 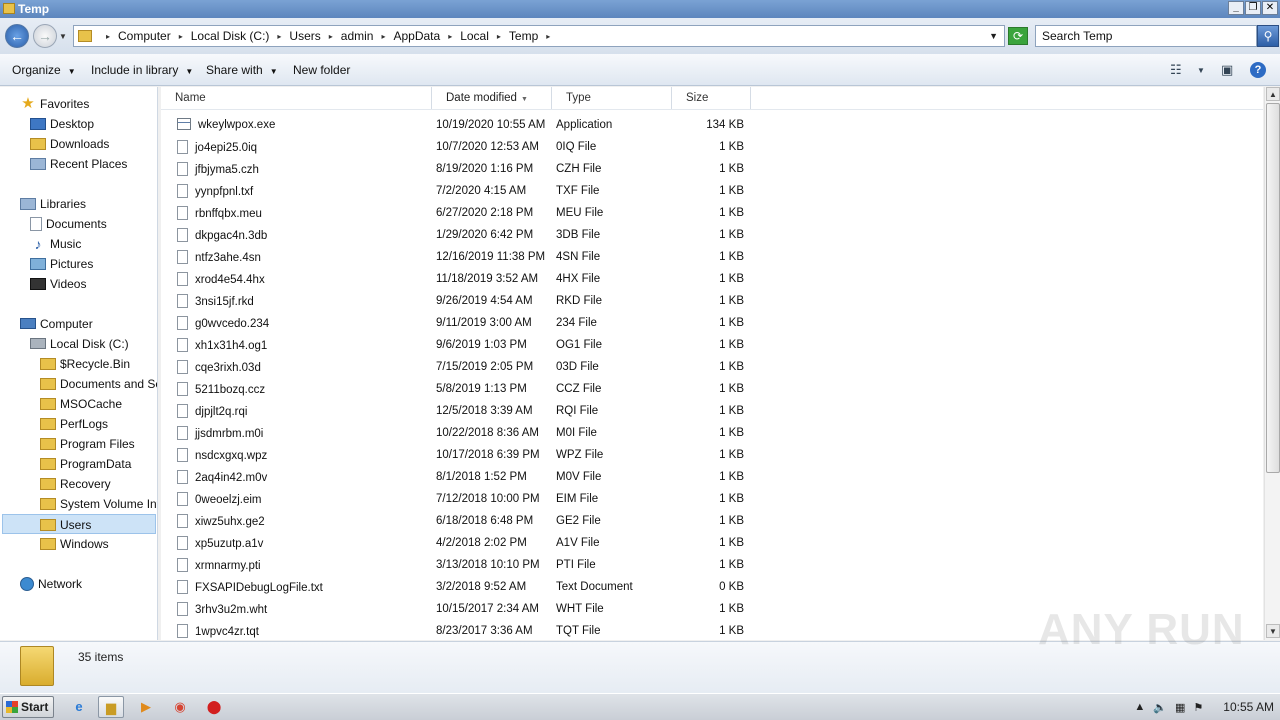 What do you see at coordinates (51, 584) in the screenshot?
I see `nav-network: Network` at bounding box center [51, 584].